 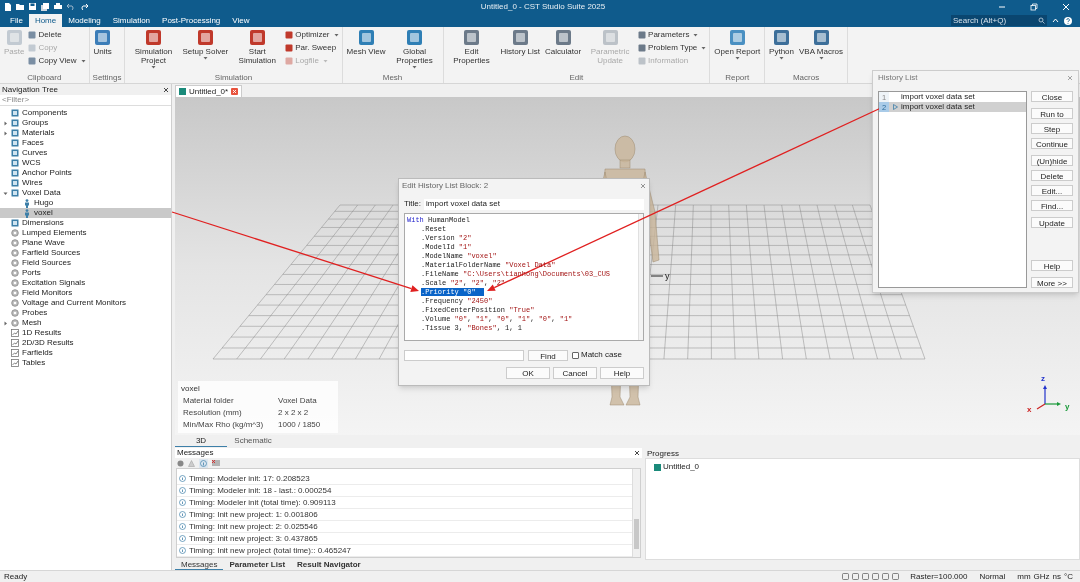 I want to click on group-label: Simulation, so click(x=233, y=78).